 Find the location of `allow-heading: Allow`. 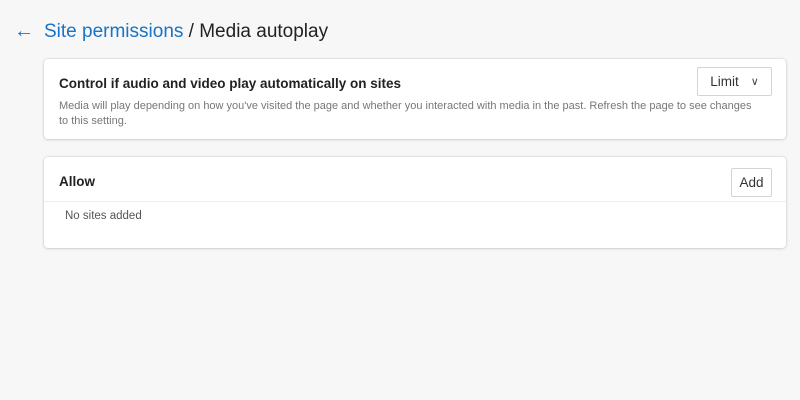

allow-heading: Allow is located at coordinates (77, 181).